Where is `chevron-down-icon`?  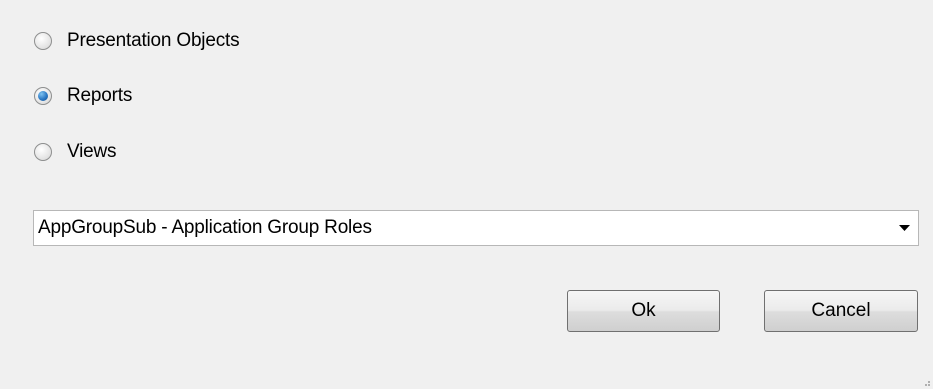 chevron-down-icon is located at coordinates (904, 228).